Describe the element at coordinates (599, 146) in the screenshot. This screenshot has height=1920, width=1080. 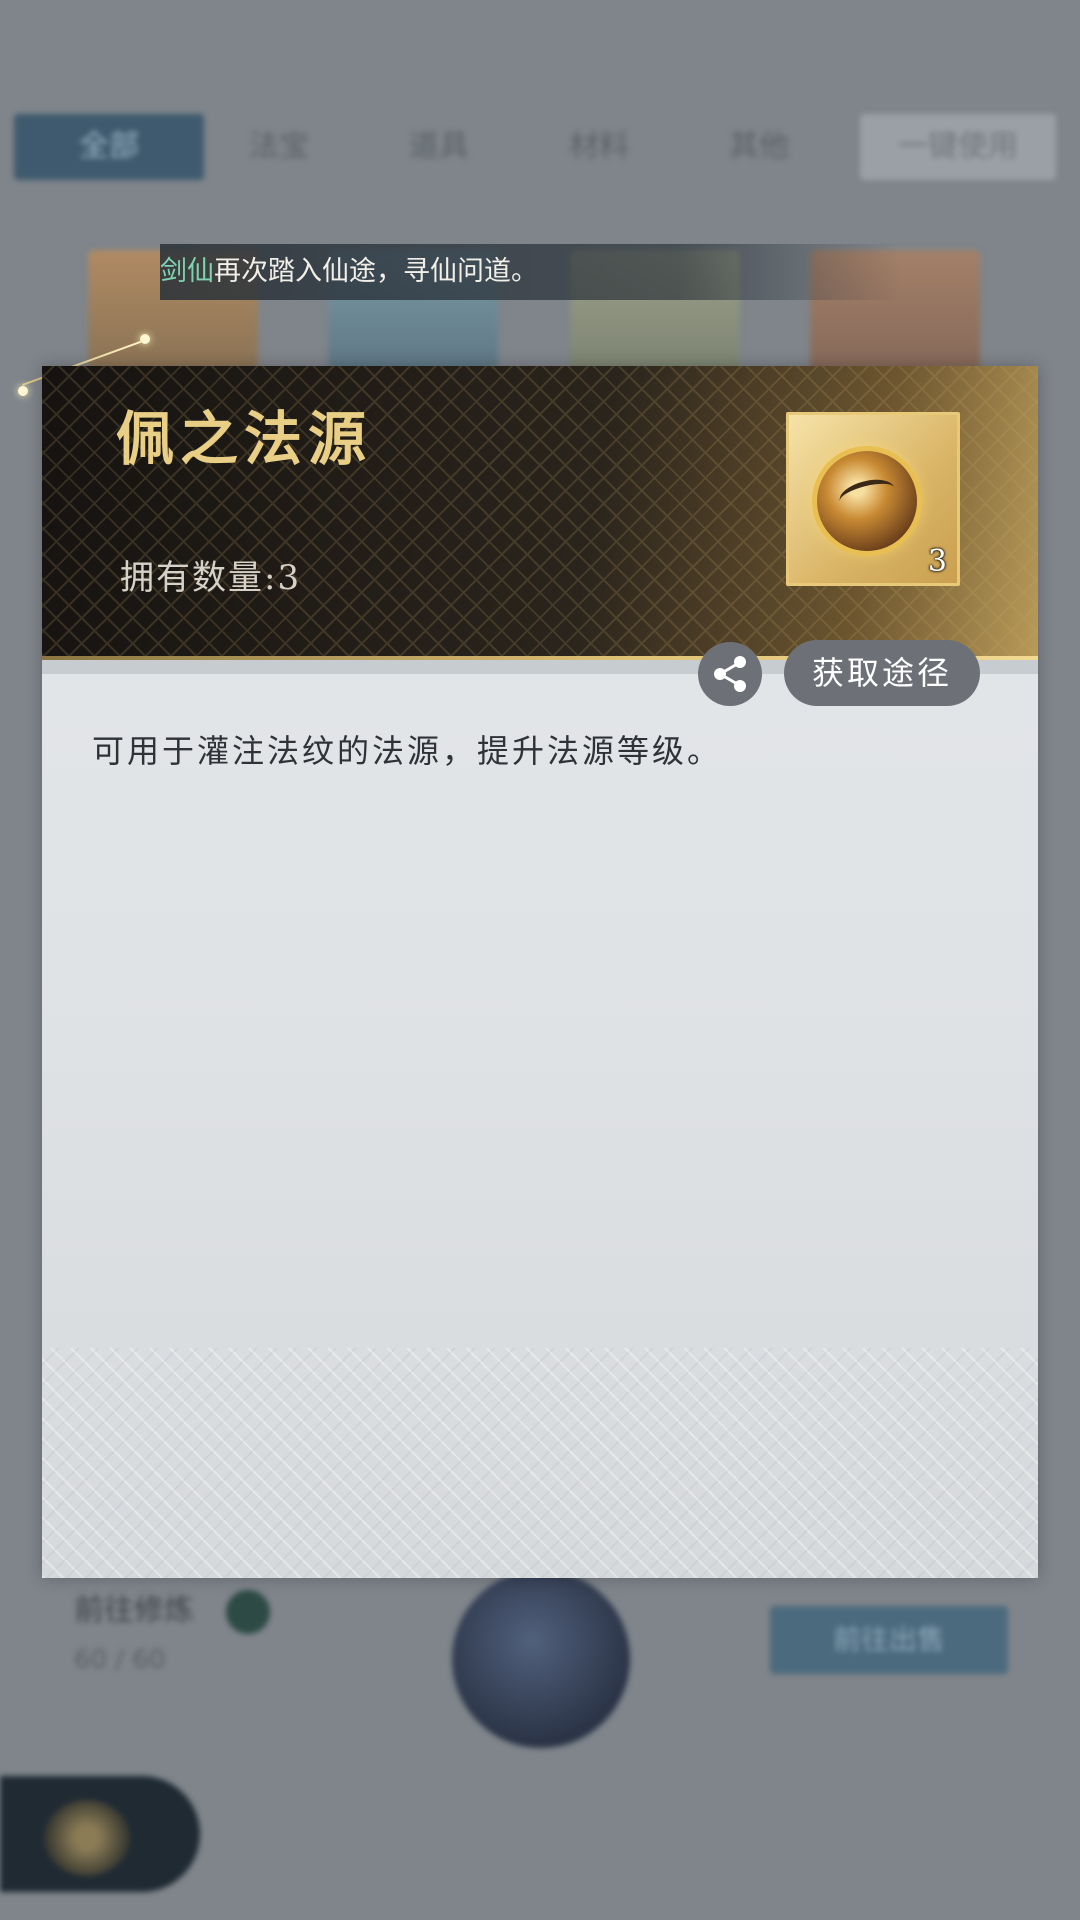
I see `bg-tab-materials: 材料` at that location.